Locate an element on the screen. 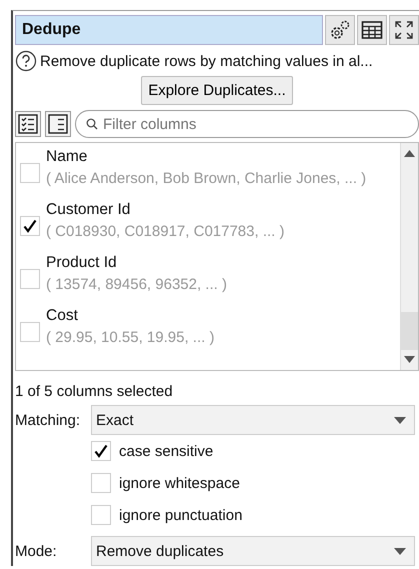  column-name: Name is located at coordinates (67, 157).